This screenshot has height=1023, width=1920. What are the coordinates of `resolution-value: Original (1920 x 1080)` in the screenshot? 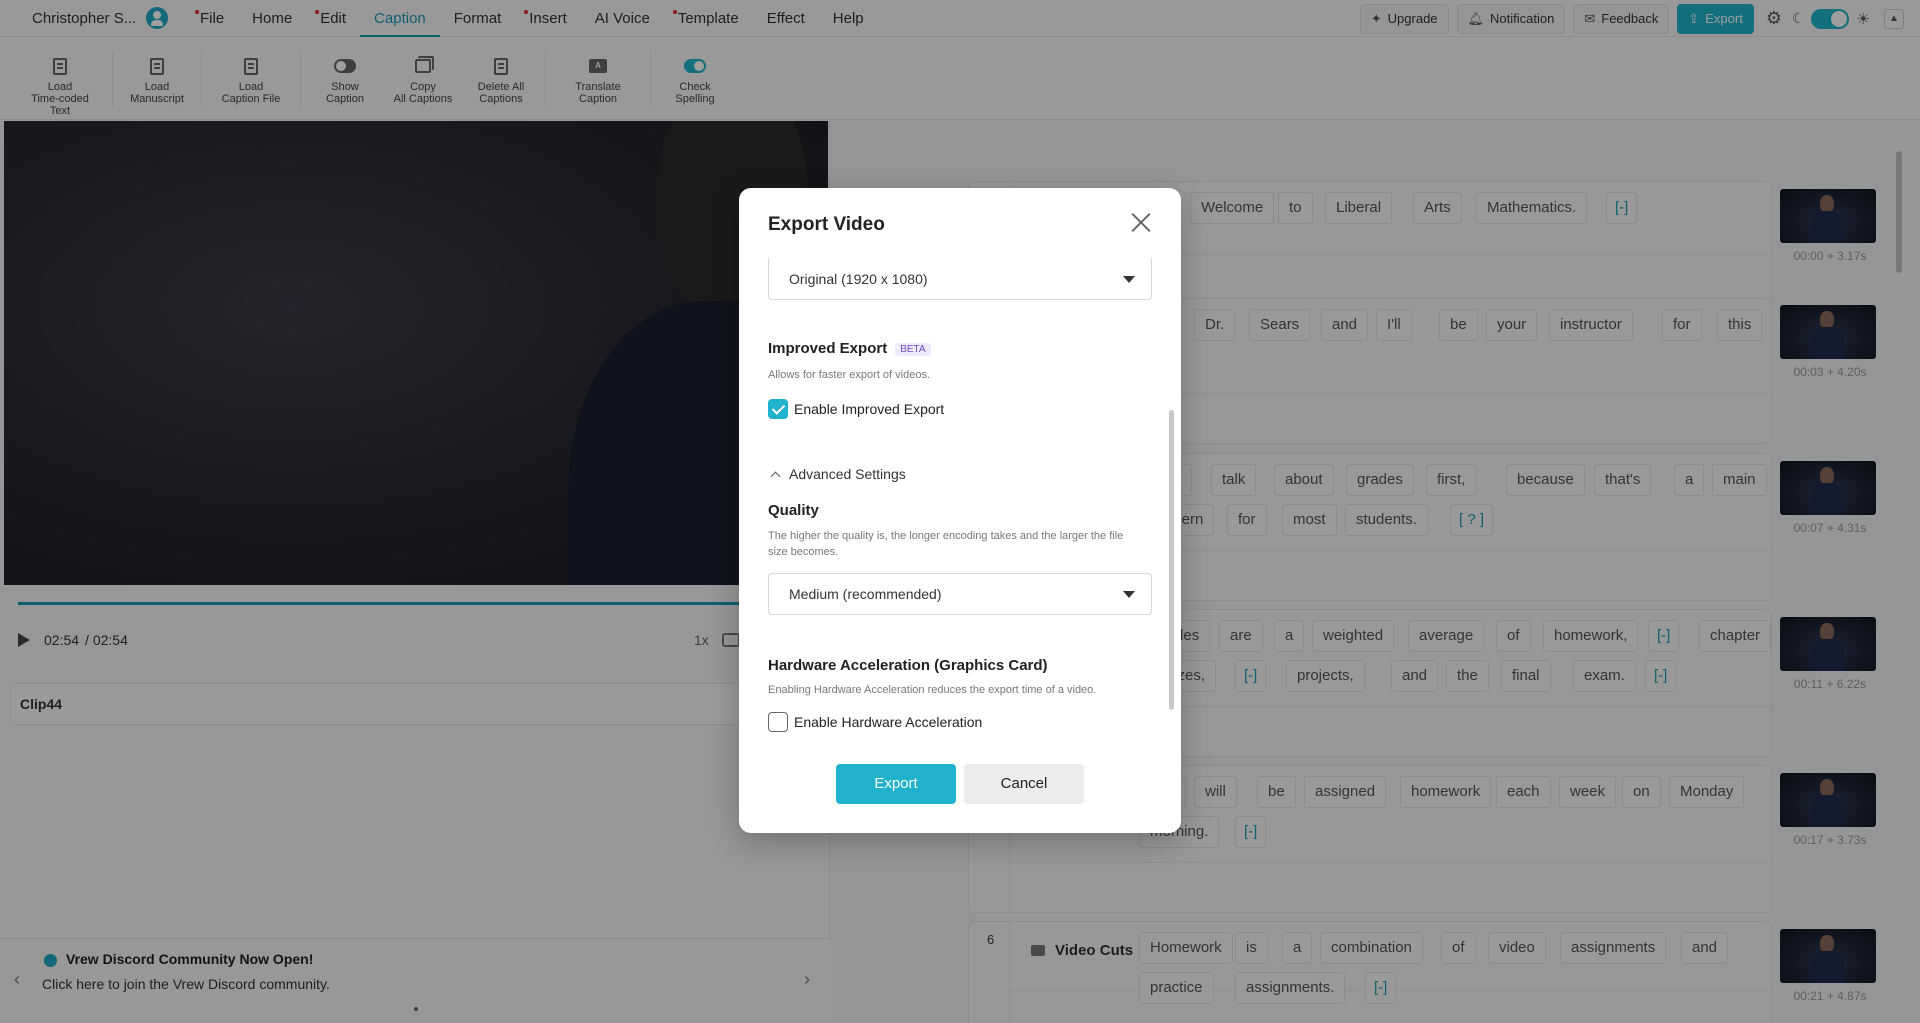 It's located at (858, 279).